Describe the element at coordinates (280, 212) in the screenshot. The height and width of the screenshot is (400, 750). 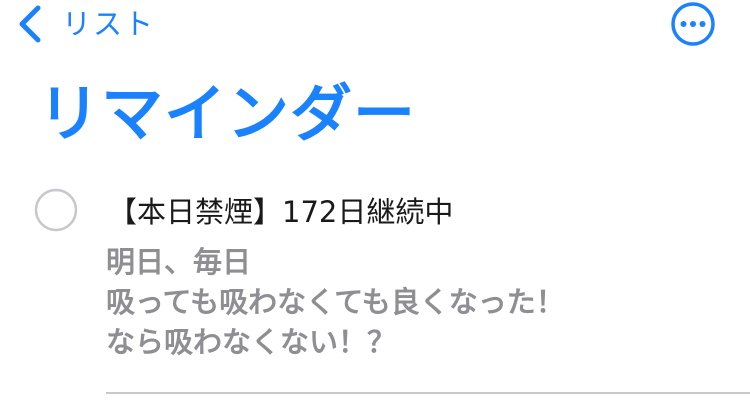
I see `reminder-title: 【本日禁煙】172日継続中` at that location.